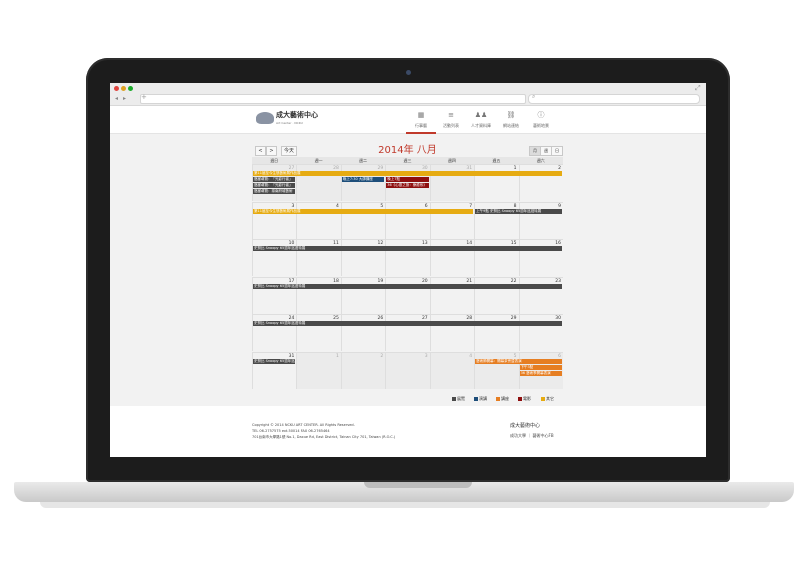 The width and height of the screenshot is (812, 568). I want to click on day-cell: 24, so click(274, 332).